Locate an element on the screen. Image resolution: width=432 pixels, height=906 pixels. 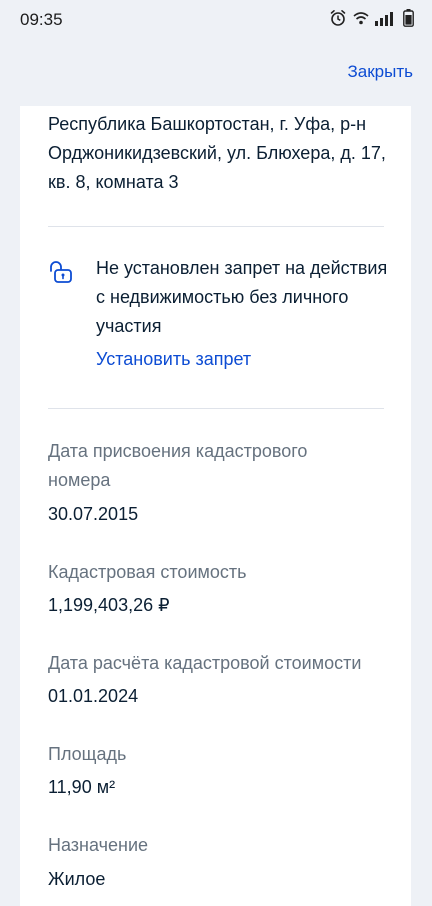
field-value: 1,199,403,26 ₽ is located at coordinates (109, 605).